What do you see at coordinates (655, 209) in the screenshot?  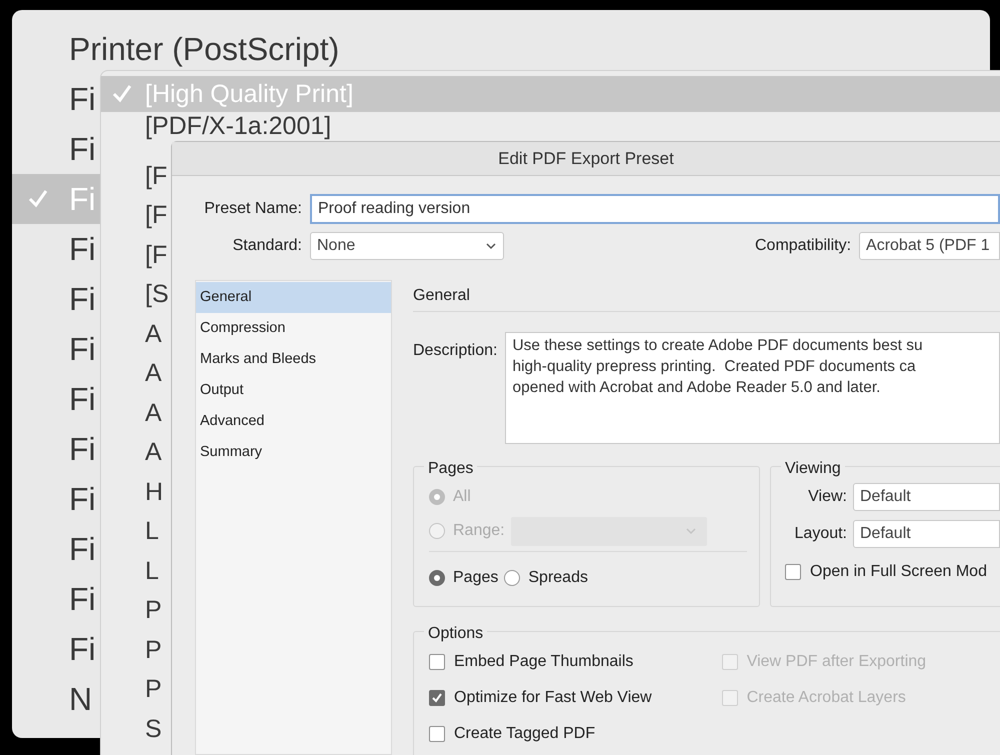 I see `preset-name-field: Proof reading version` at bounding box center [655, 209].